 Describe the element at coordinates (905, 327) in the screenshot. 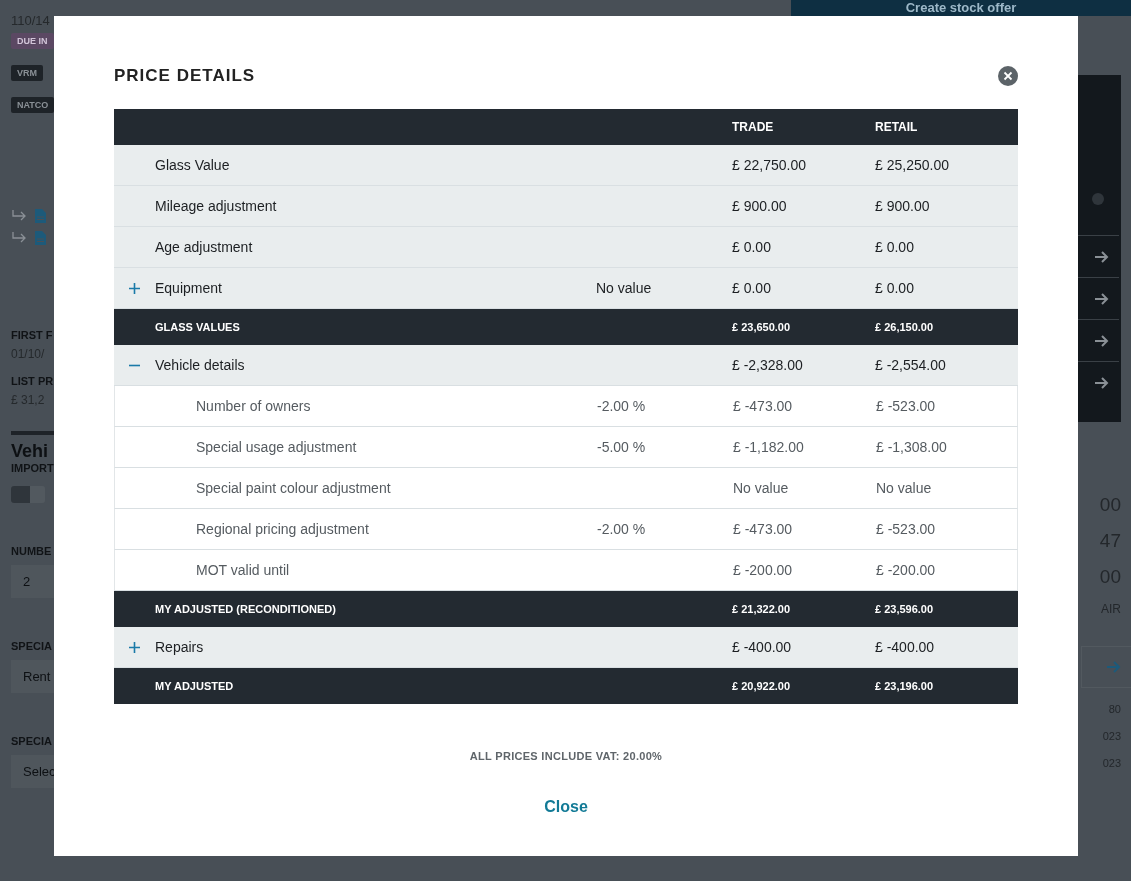

I see `retail-value: £ 26,150.00` at that location.